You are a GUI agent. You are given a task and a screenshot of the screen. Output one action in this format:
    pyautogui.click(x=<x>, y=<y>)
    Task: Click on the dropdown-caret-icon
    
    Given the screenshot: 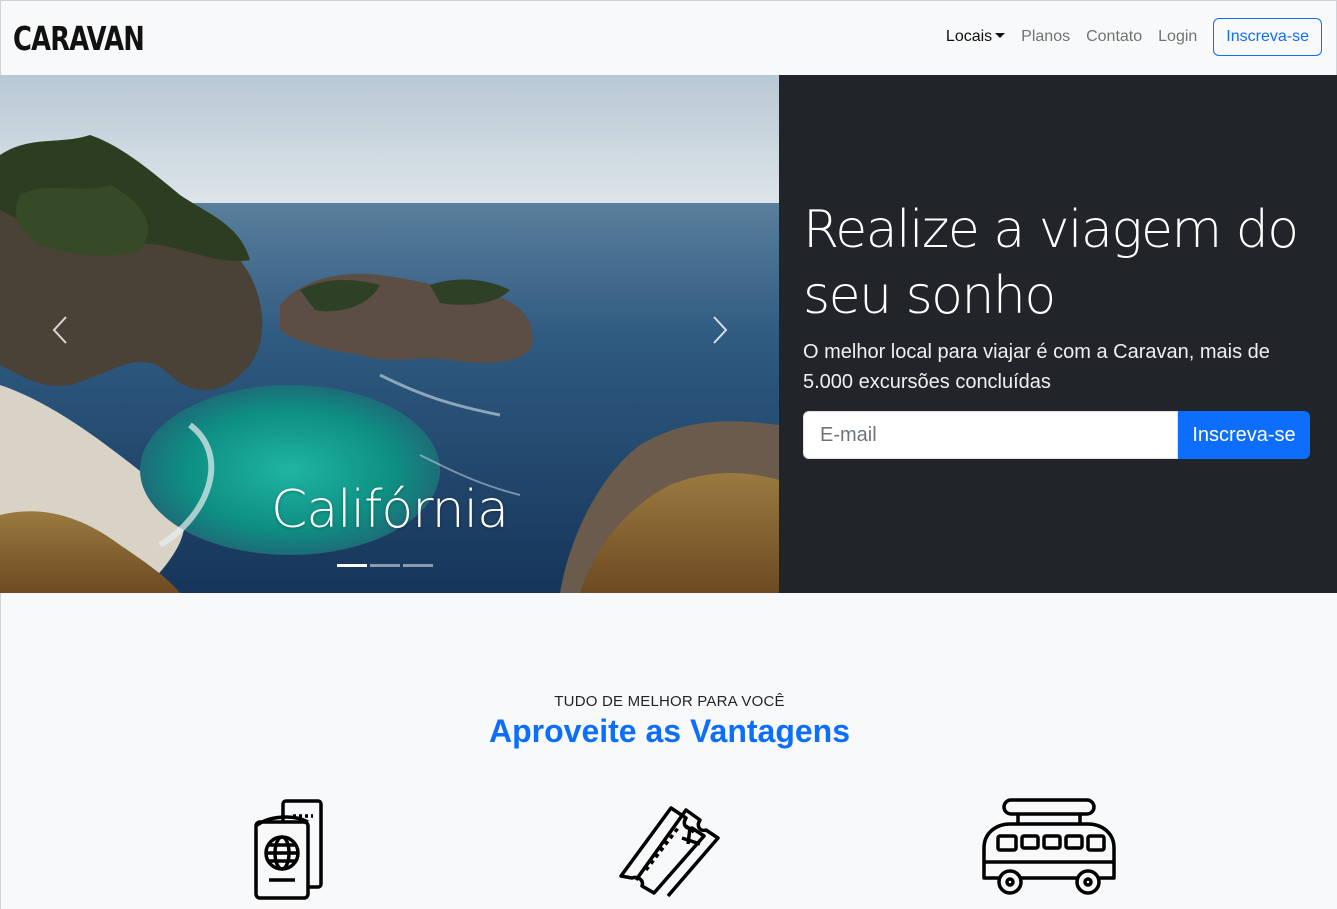 What is the action you would take?
    pyautogui.click(x=1000, y=35)
    